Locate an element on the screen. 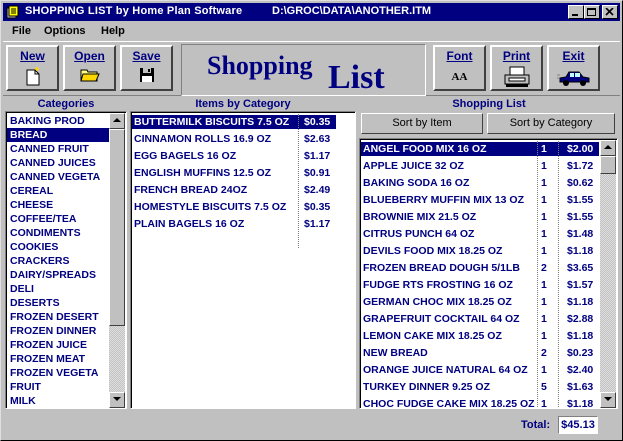 Image resolution: width=623 pixels, height=441 pixels. shop-scroll-thumb is located at coordinates (608, 165).